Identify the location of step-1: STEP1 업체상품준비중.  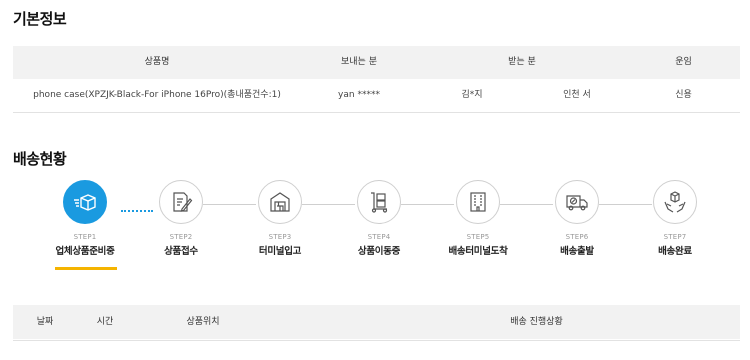
(85, 218).